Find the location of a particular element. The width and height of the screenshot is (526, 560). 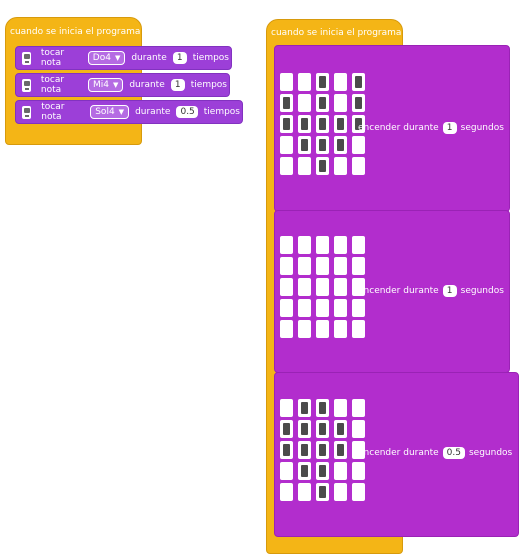

led-display-block-2: encender durante 1 segundos is located at coordinates (392, 291).